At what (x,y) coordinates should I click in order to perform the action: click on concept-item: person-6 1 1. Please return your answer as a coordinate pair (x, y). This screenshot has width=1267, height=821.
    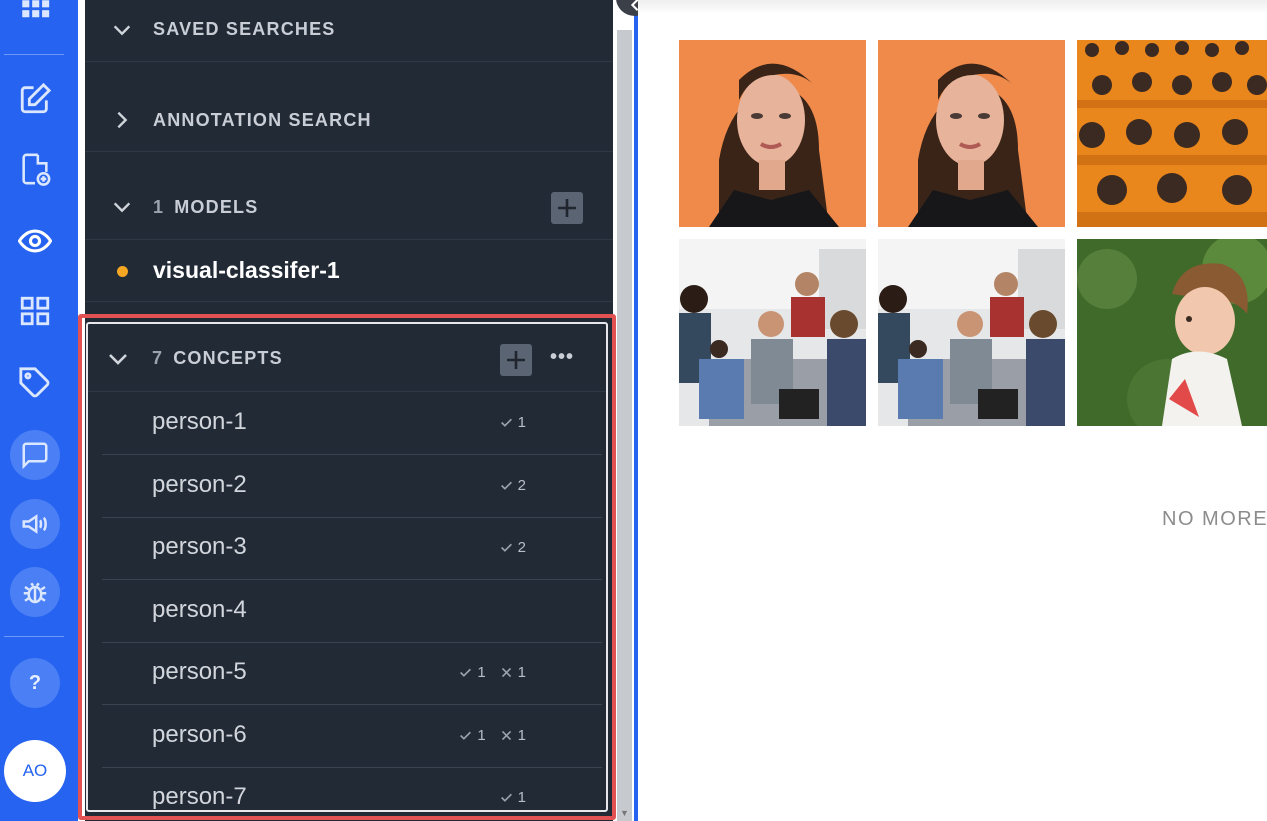
    Looking at the image, I should click on (352, 736).